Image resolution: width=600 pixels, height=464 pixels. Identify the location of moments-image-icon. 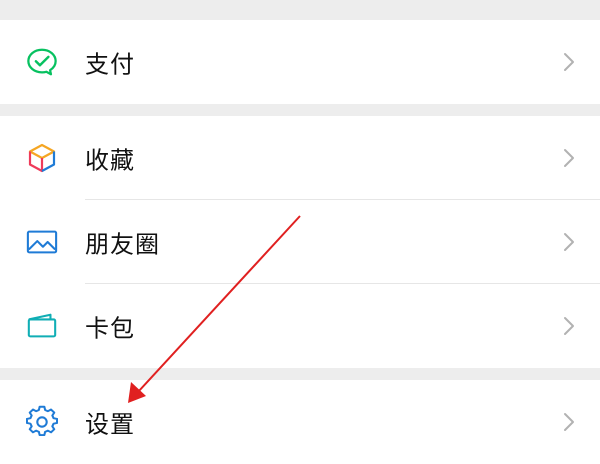
(42, 242).